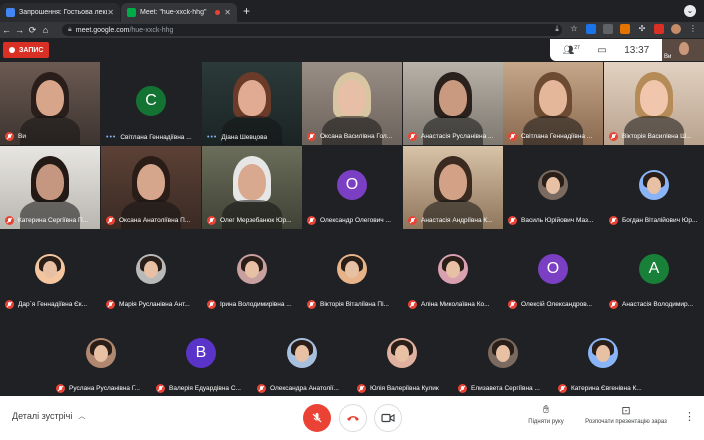 This screenshot has width=704, height=440. What do you see at coordinates (42, 416) in the screenshot?
I see `meeting-details-label: Деталі зустрічі` at bounding box center [42, 416].